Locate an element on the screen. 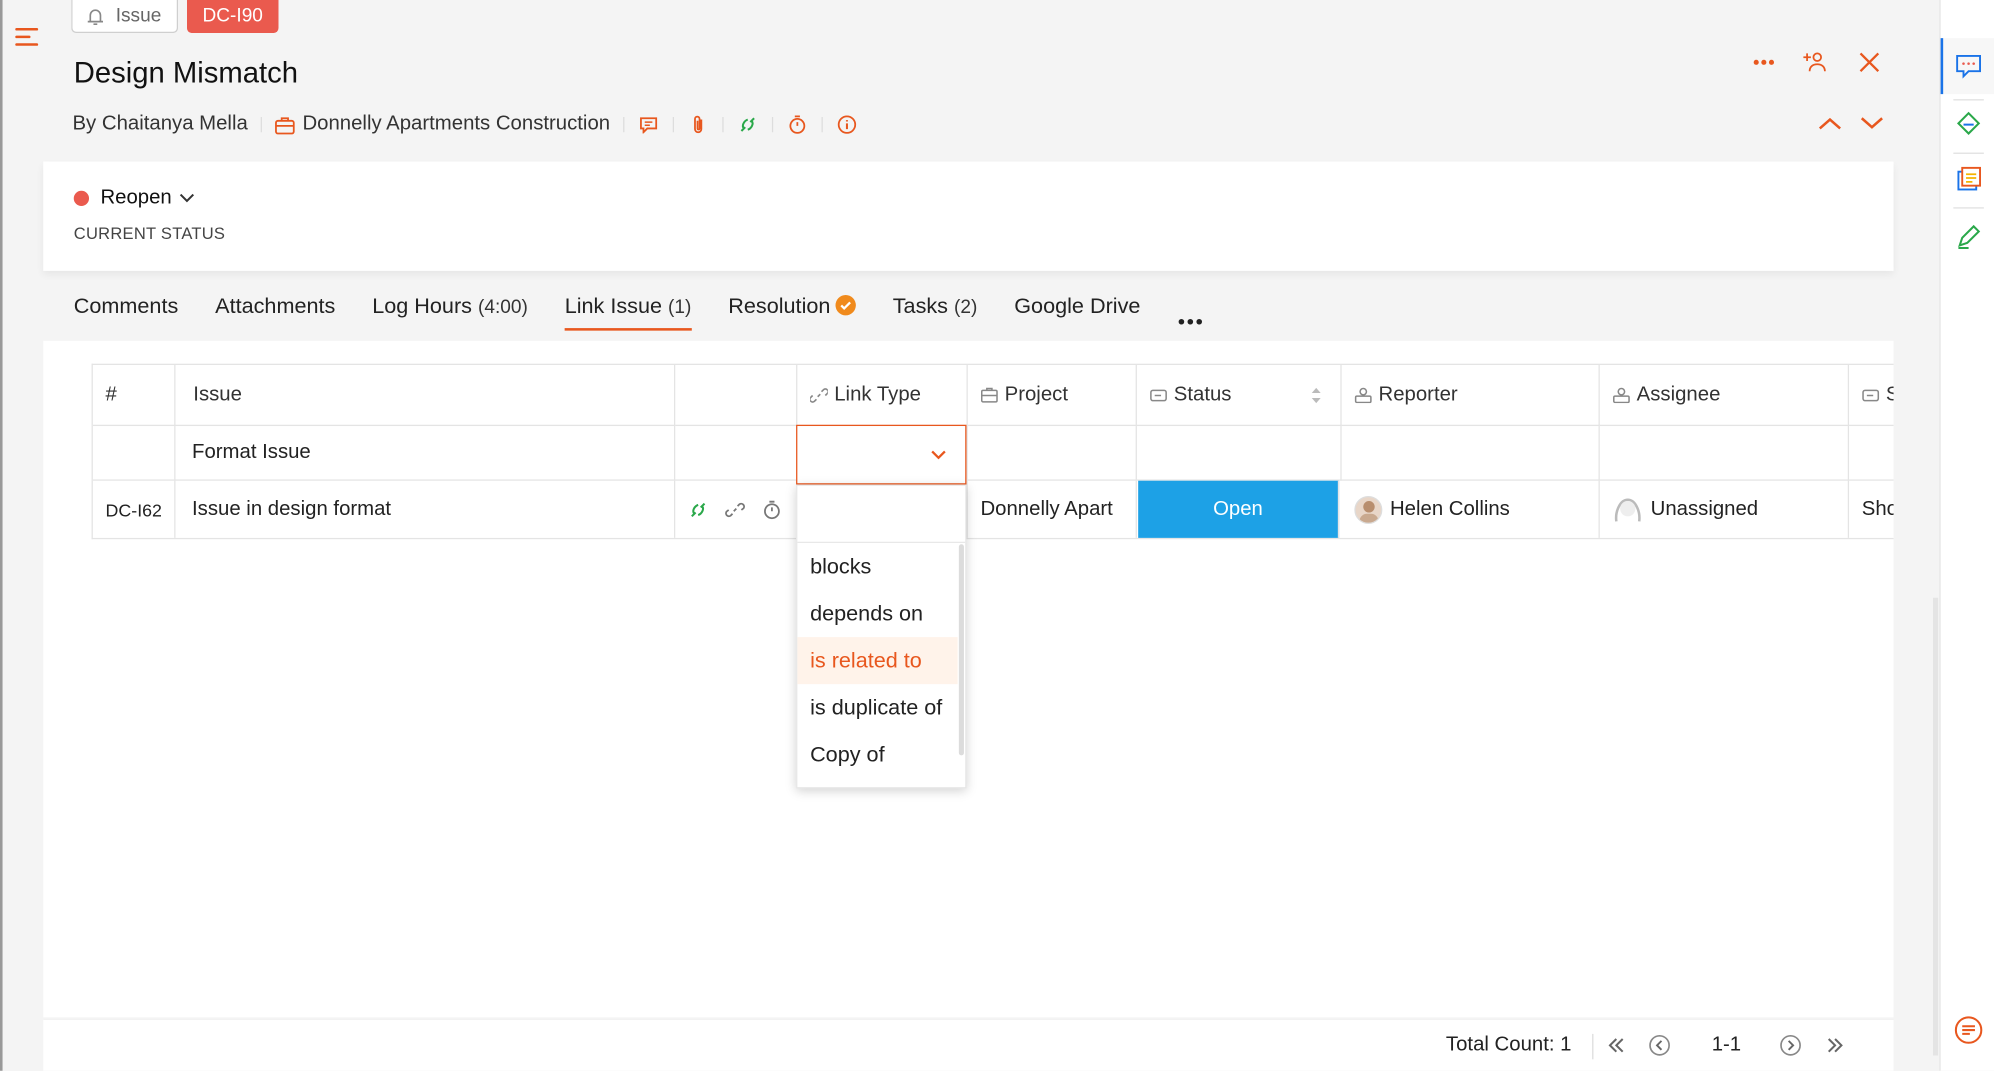  issue-id-label: DC-I90 is located at coordinates (232, 16).